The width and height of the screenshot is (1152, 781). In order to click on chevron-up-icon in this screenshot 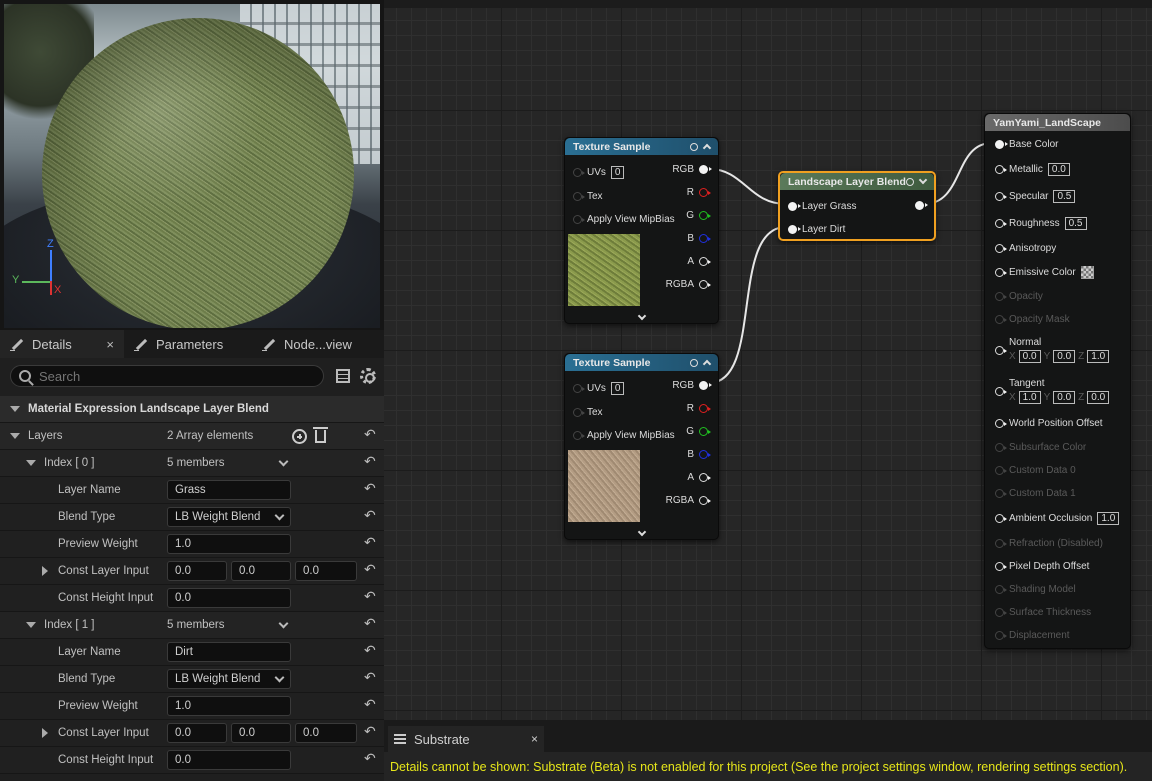, I will do `click(707, 364)`.